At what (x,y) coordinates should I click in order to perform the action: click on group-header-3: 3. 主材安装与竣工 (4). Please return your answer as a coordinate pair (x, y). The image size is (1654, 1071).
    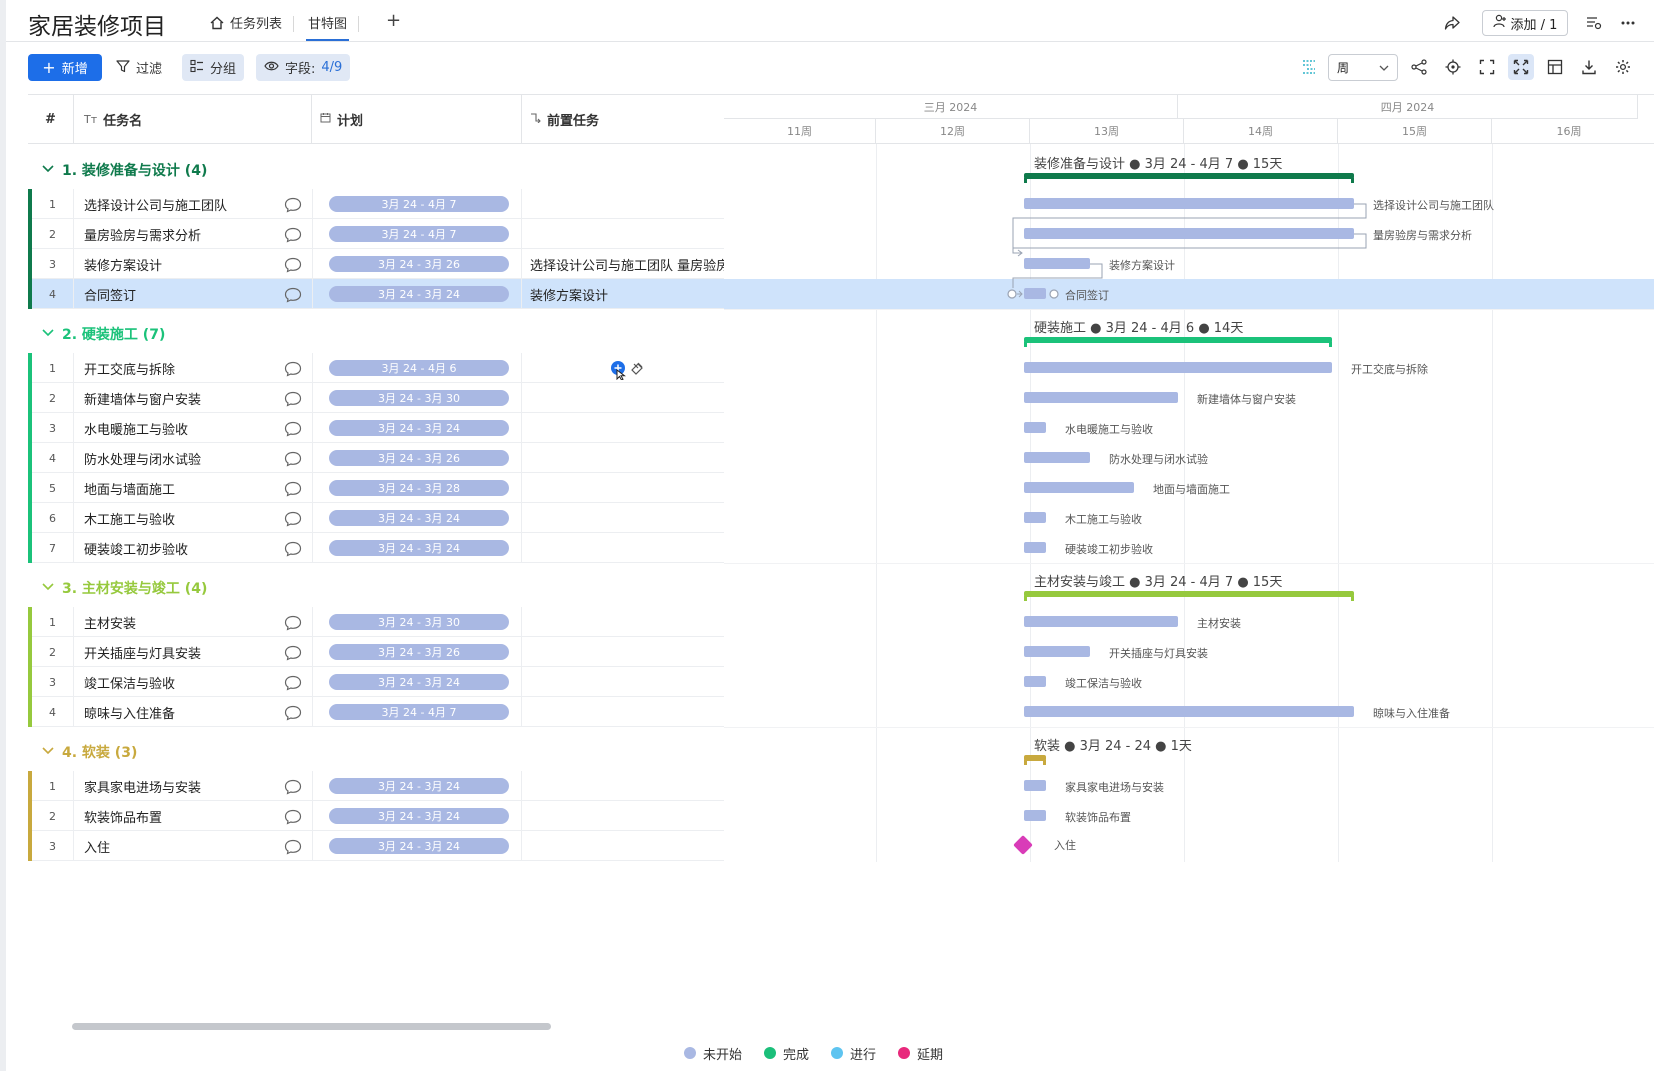
    Looking at the image, I should click on (376, 586).